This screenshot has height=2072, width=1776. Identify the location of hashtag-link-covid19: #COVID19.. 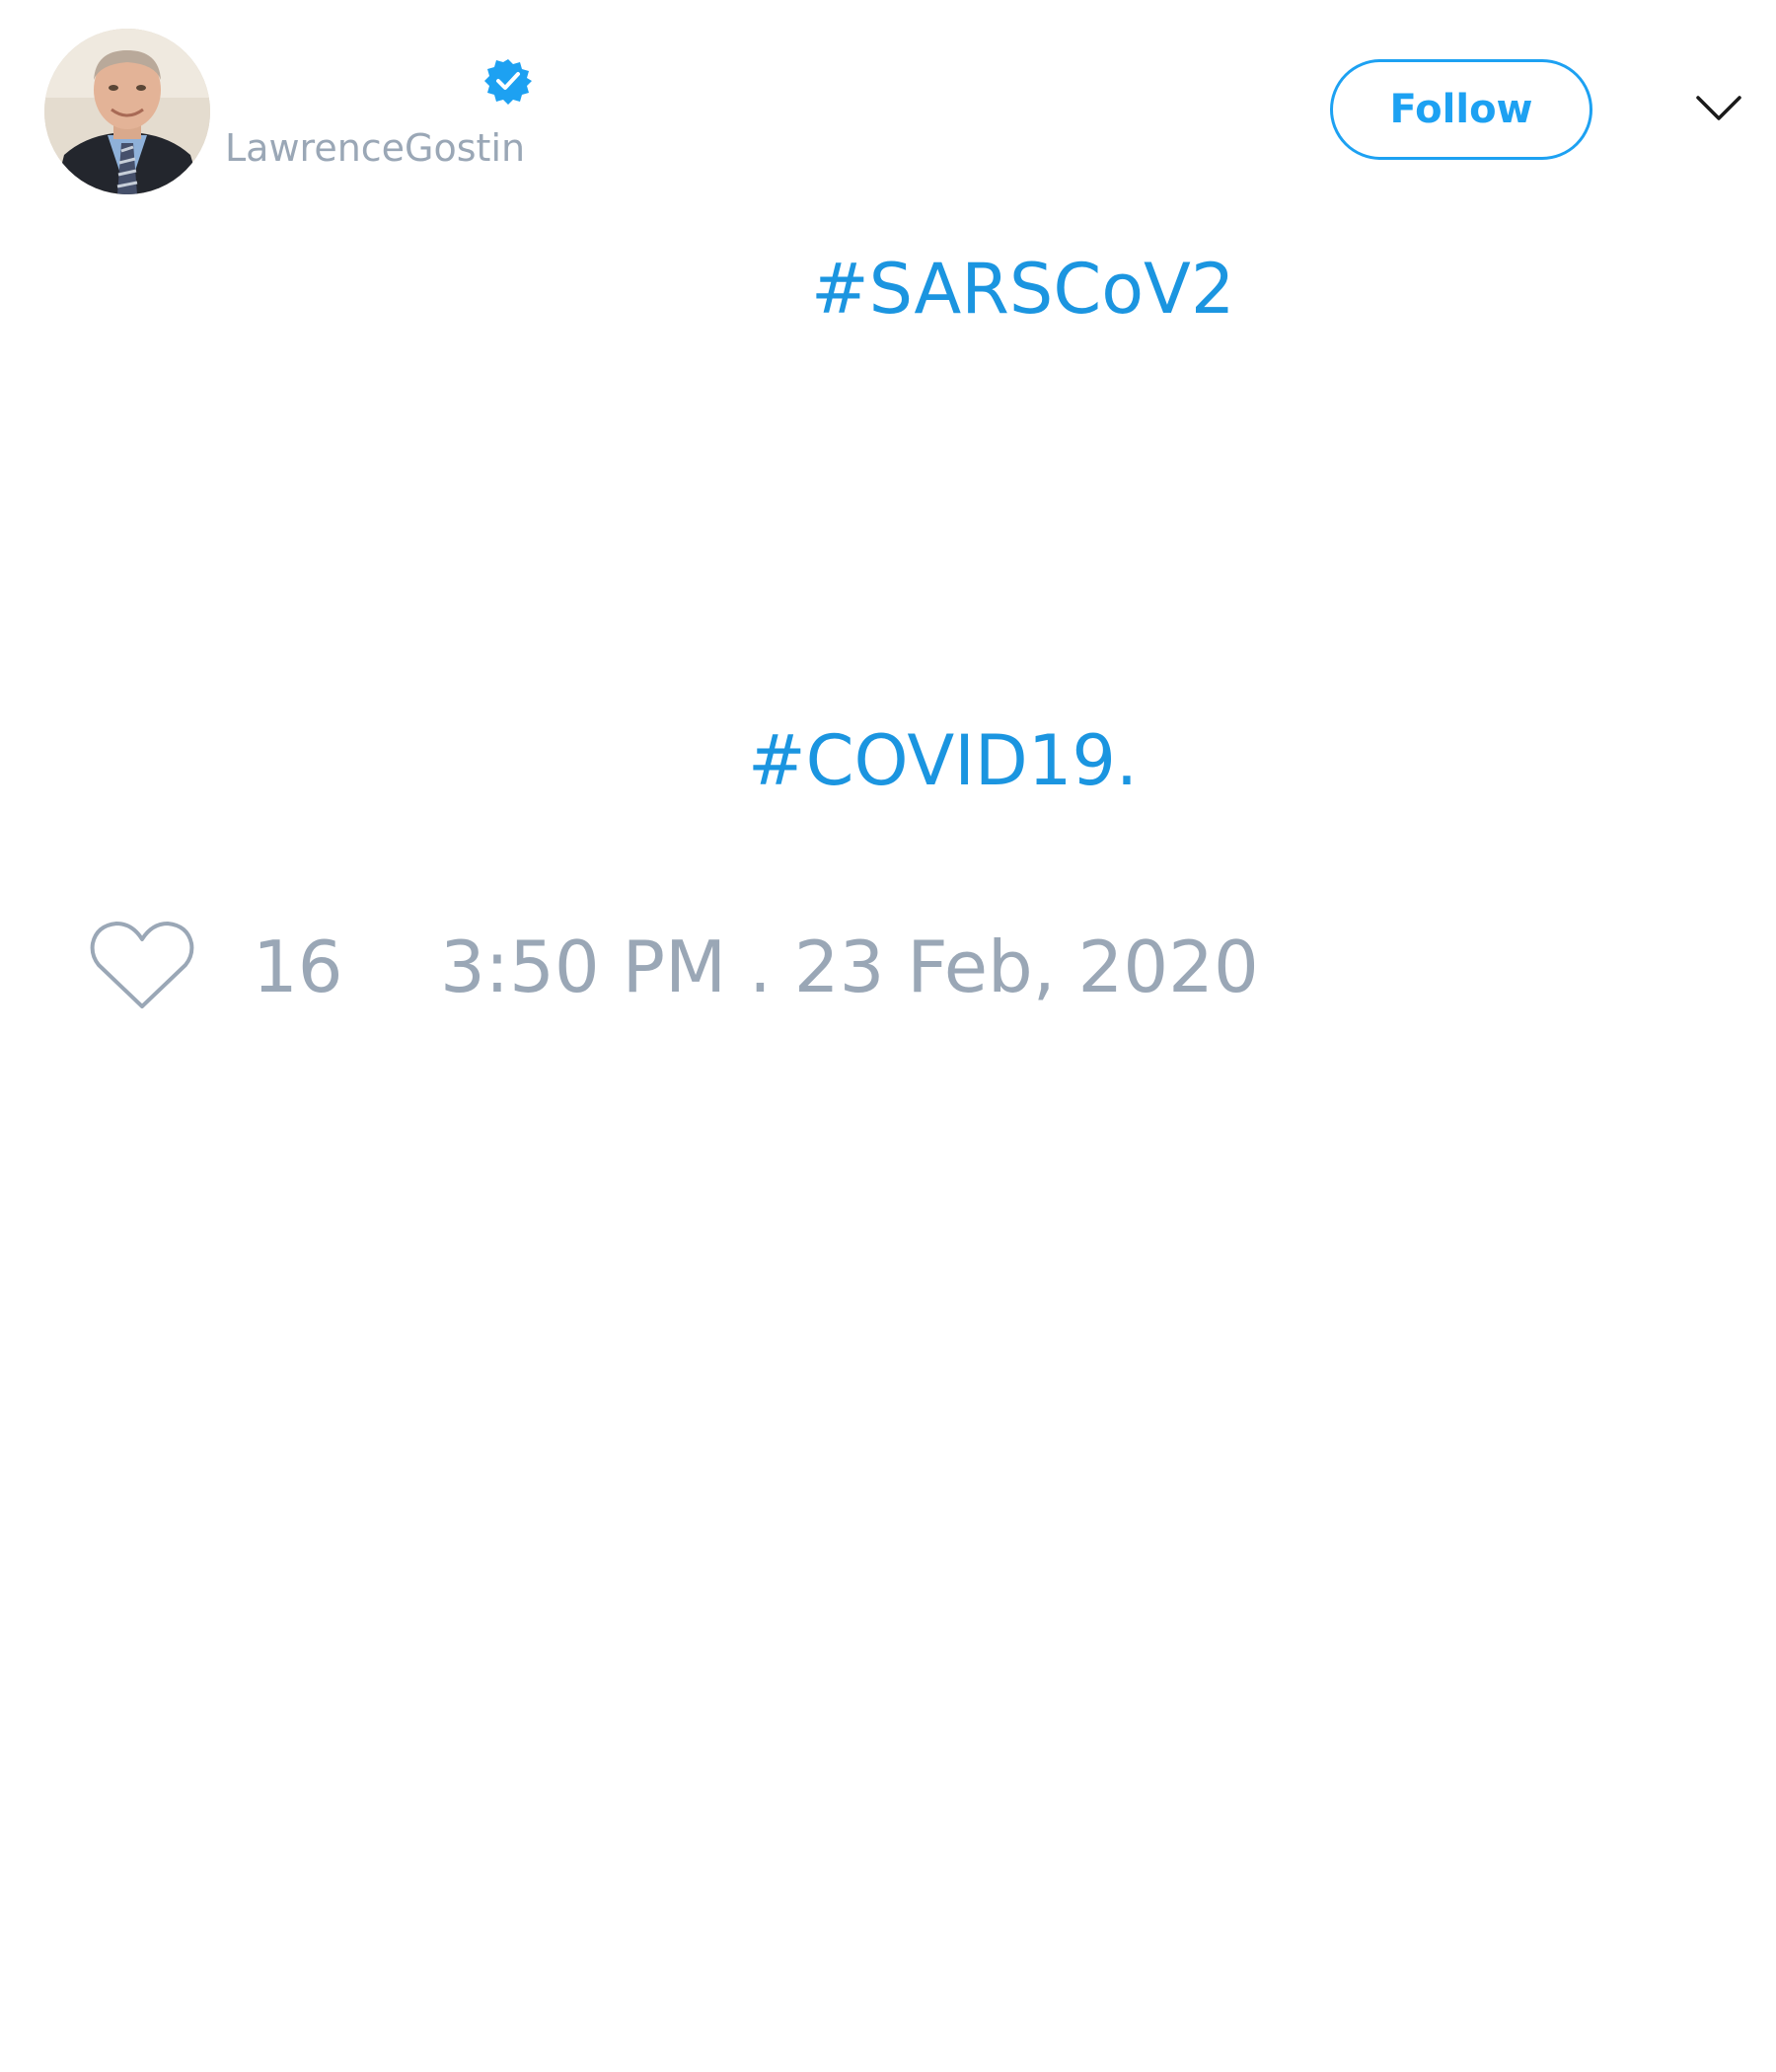
(943, 761).